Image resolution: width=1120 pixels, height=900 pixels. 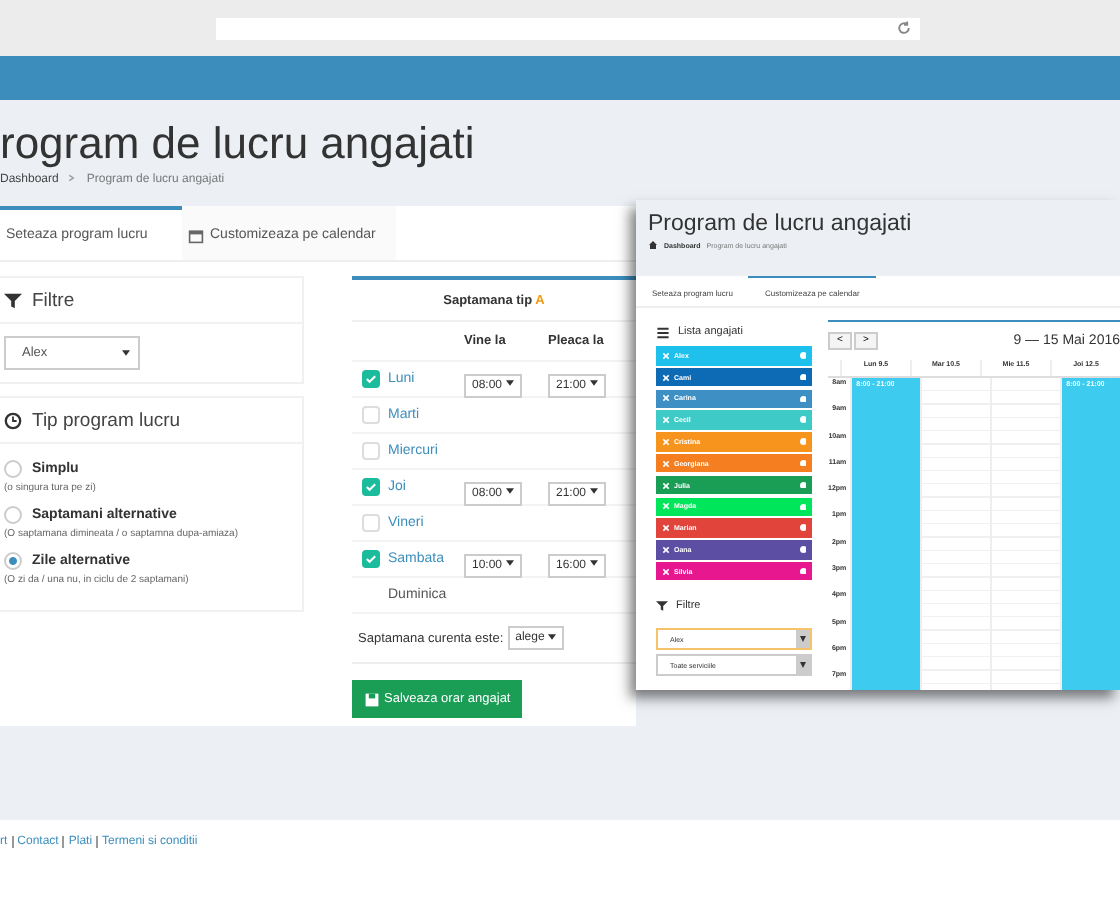 I want to click on clock-icon, so click(x=13, y=420).